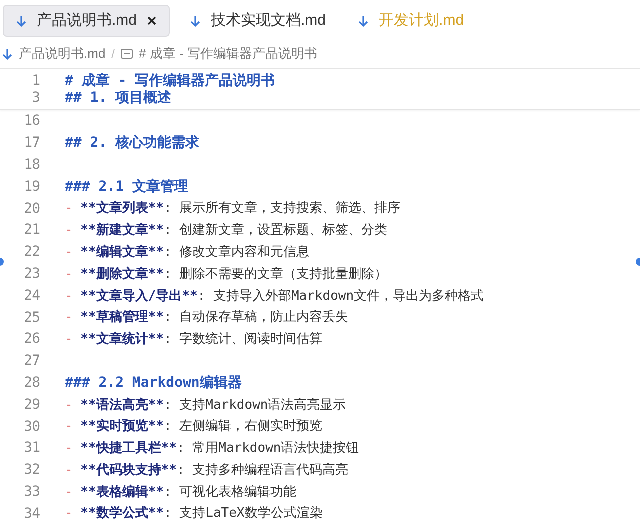 This screenshot has height=523, width=640. Describe the element at coordinates (126, 187) in the screenshot. I see `code-line: ### 2.1 文章管理` at that location.